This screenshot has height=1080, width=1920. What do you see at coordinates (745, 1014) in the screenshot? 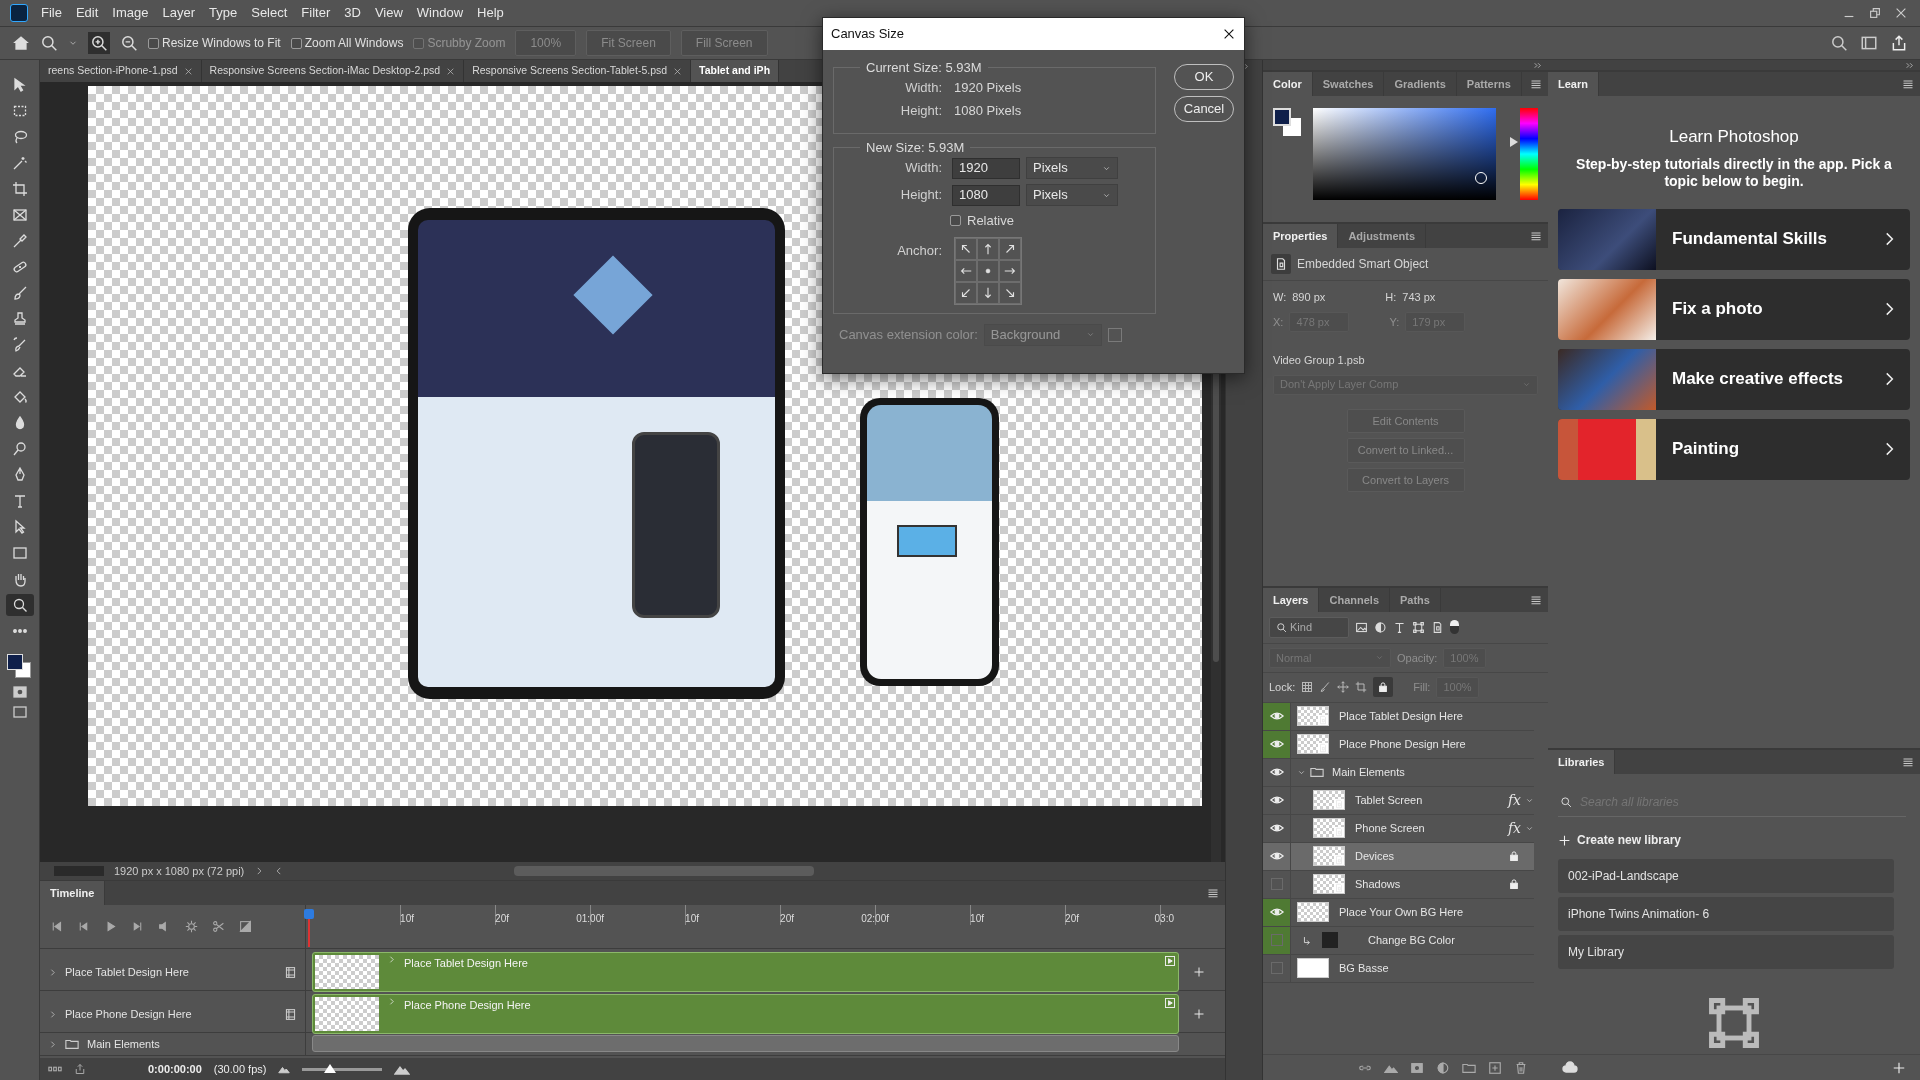
I see `video-clip: Place Phone Design Here` at bounding box center [745, 1014].